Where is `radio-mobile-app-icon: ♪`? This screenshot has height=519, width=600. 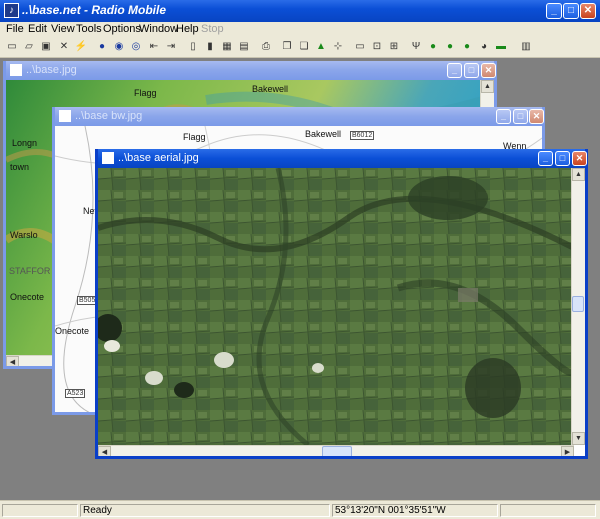 radio-mobile-app-icon: ♪ is located at coordinates (11, 10).